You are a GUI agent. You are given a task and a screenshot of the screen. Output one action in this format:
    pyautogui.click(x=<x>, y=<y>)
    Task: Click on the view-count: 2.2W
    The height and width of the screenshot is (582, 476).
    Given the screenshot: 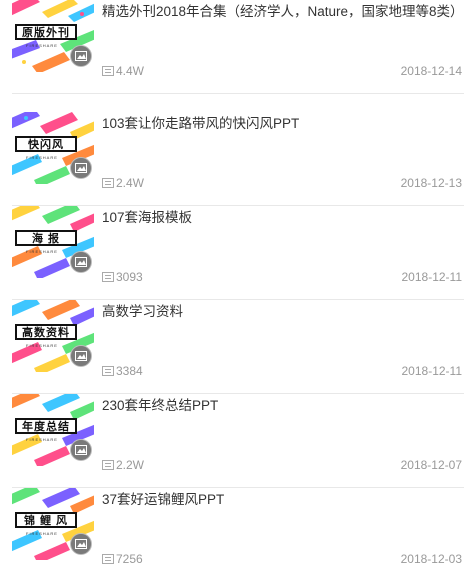 What is the action you would take?
    pyautogui.click(x=123, y=465)
    